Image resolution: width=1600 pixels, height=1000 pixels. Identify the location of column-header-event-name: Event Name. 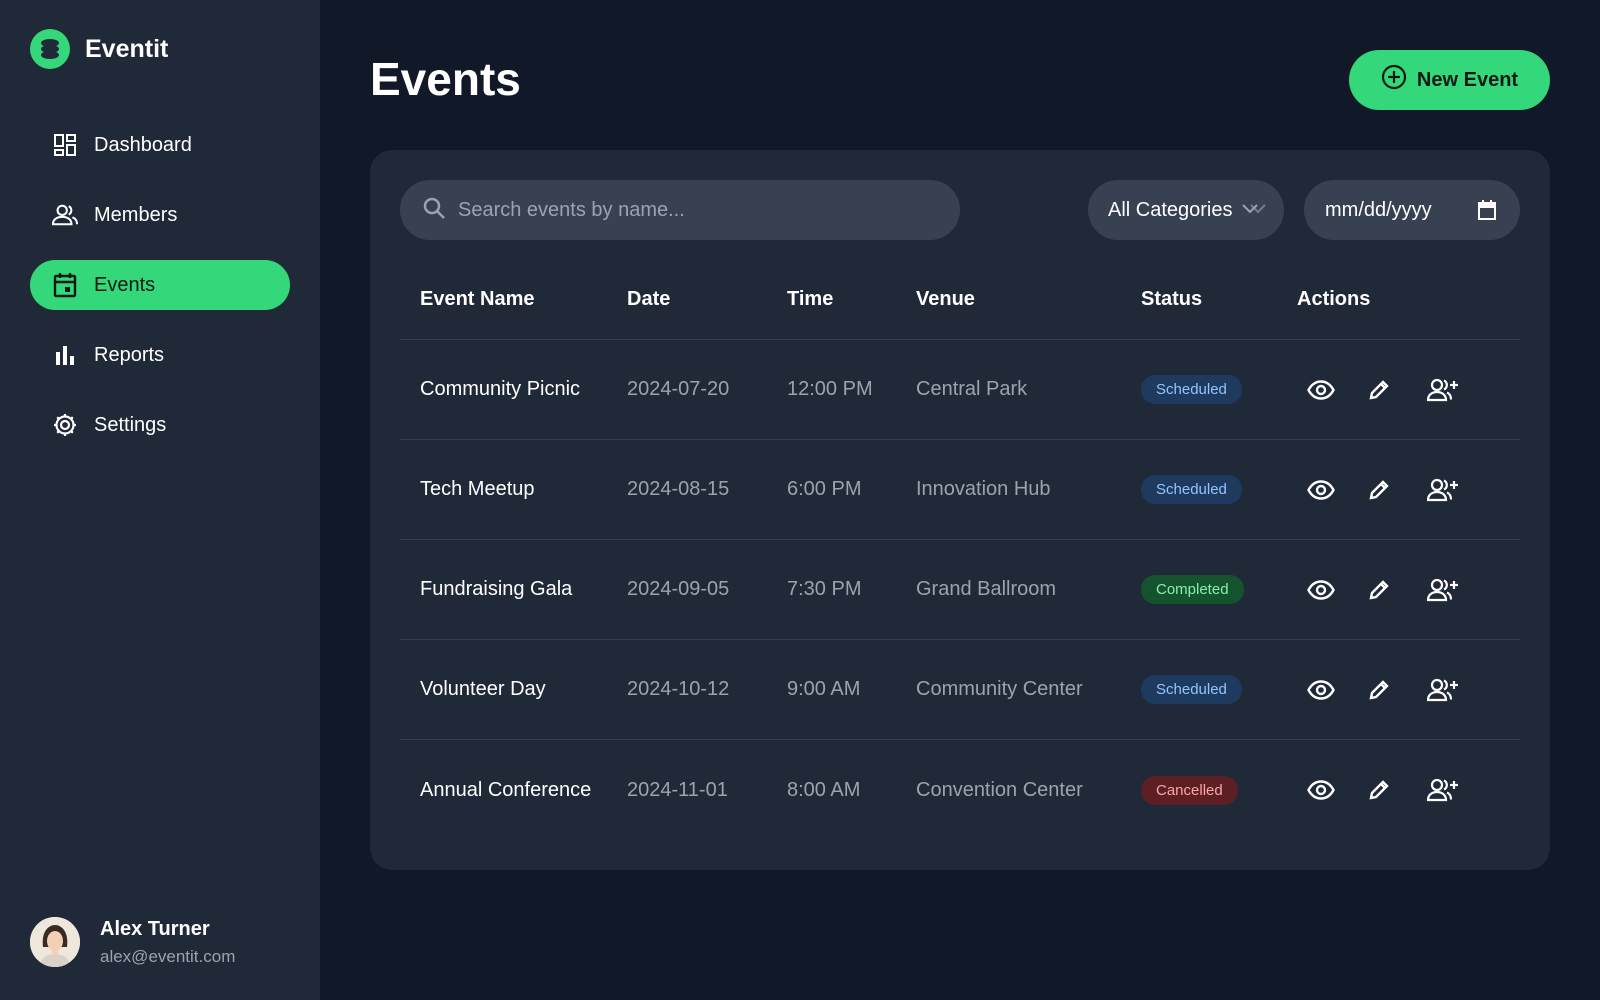
(513, 299).